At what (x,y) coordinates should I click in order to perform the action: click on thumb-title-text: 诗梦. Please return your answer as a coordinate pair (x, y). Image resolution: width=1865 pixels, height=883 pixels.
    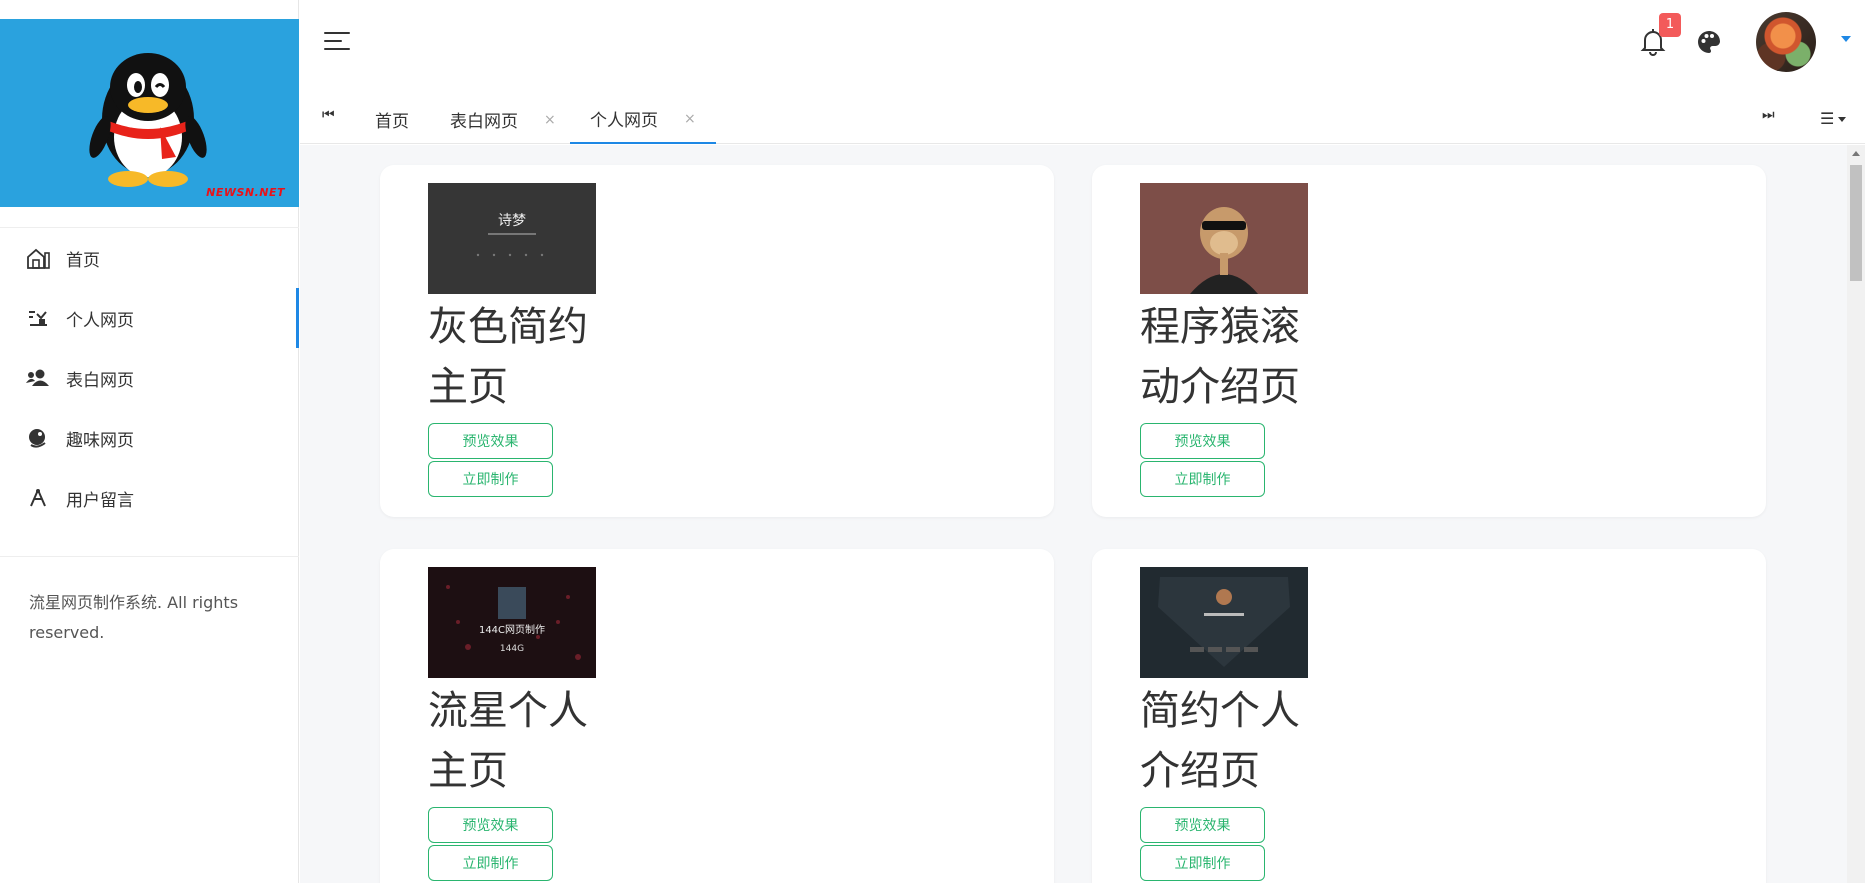
    Looking at the image, I should click on (512, 221).